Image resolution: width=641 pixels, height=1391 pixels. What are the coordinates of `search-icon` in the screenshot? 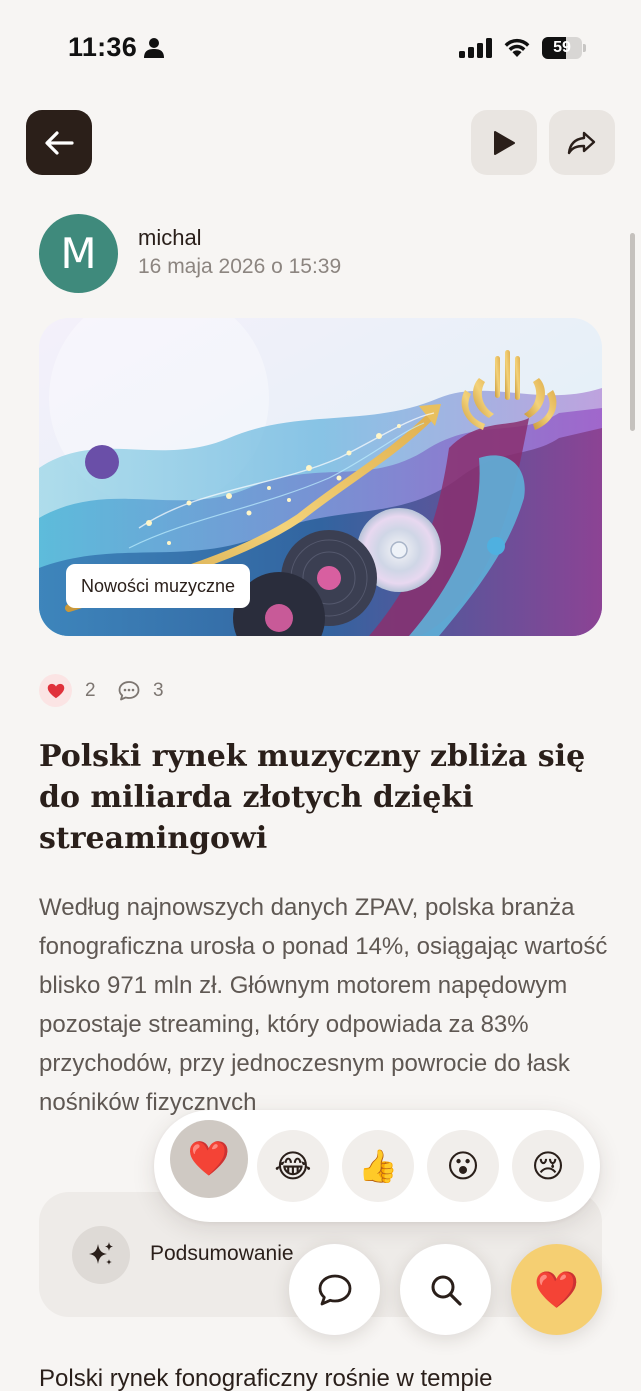 It's located at (446, 1290).